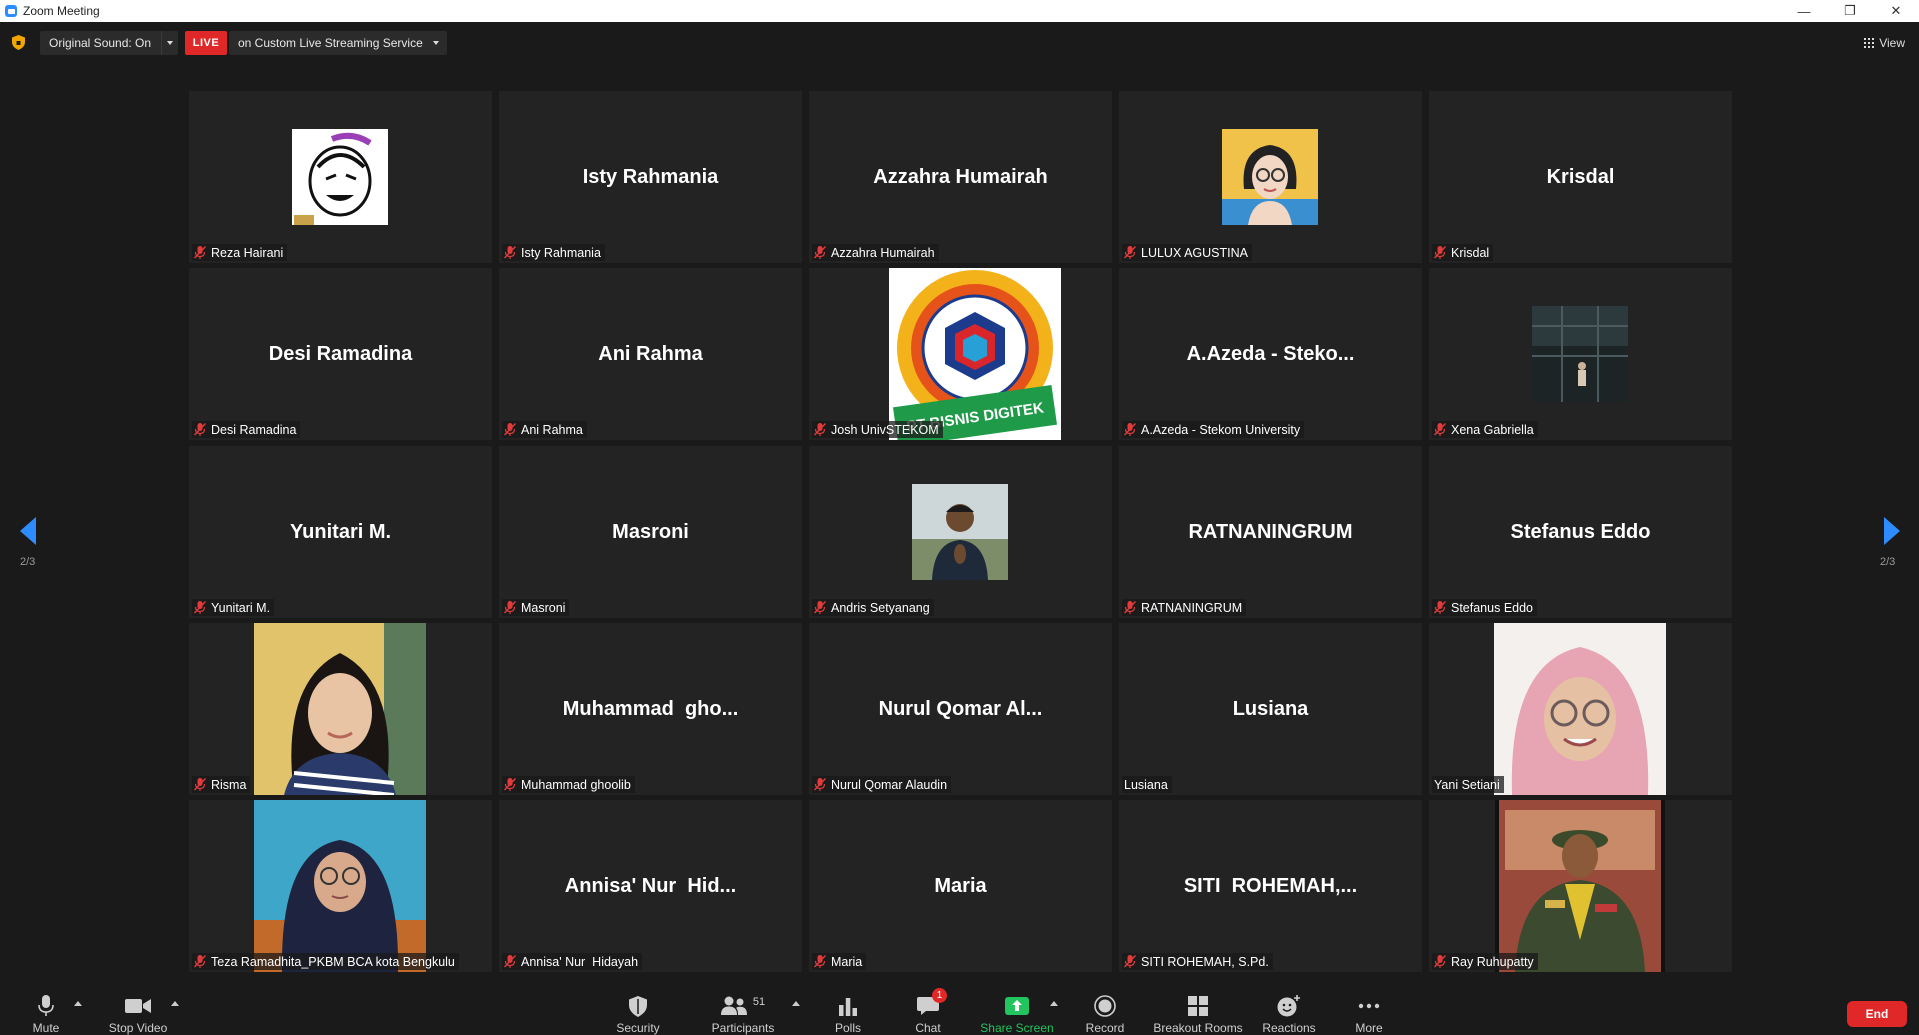 Image resolution: width=1919 pixels, height=1035 pixels. I want to click on participant-name: Andris Setyanang, so click(880, 607).